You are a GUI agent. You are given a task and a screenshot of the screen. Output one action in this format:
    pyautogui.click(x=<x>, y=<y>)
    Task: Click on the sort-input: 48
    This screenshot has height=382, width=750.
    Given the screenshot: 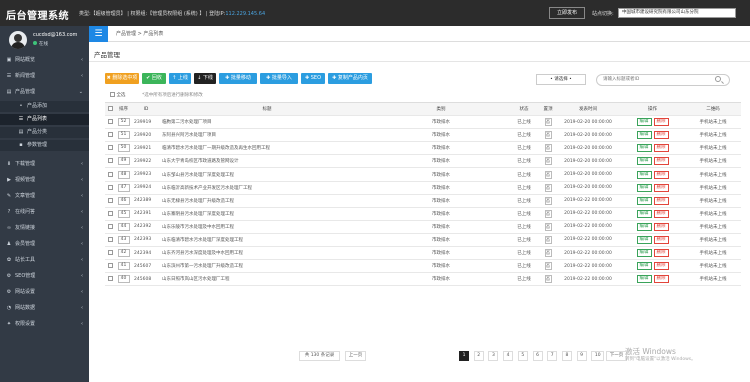 What is the action you would take?
    pyautogui.click(x=123, y=174)
    